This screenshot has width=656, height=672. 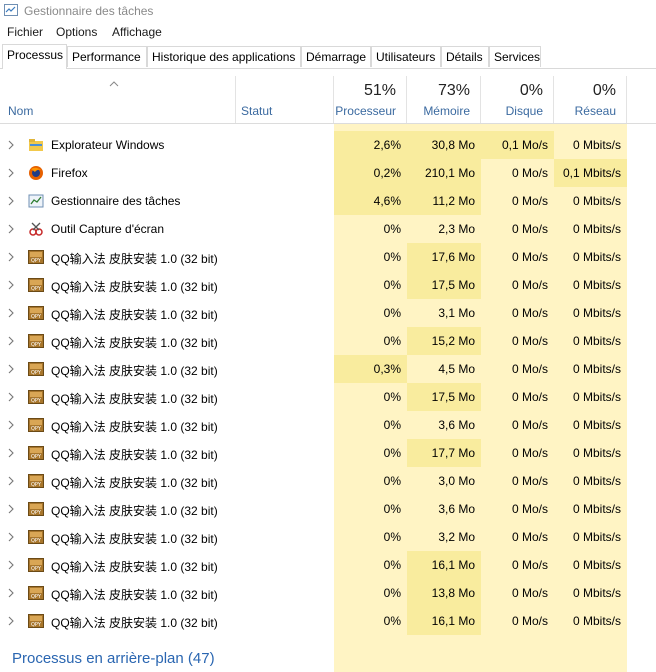 What do you see at coordinates (137, 32) in the screenshot?
I see `menu-affichage: Affichage` at bounding box center [137, 32].